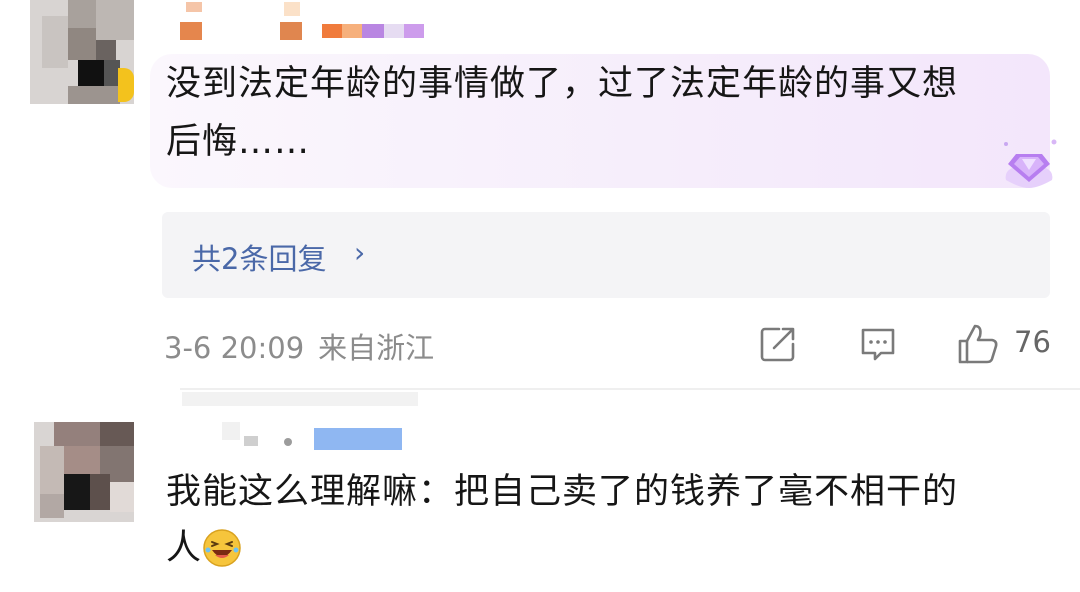  Describe the element at coordinates (360, 252) in the screenshot. I see `chevron-right-icon: ›` at that location.